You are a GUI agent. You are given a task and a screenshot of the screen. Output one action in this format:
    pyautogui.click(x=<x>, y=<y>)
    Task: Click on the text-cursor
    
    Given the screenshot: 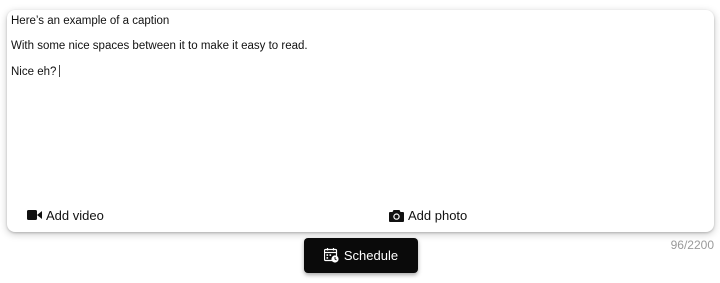 What is the action you would take?
    pyautogui.click(x=60, y=71)
    